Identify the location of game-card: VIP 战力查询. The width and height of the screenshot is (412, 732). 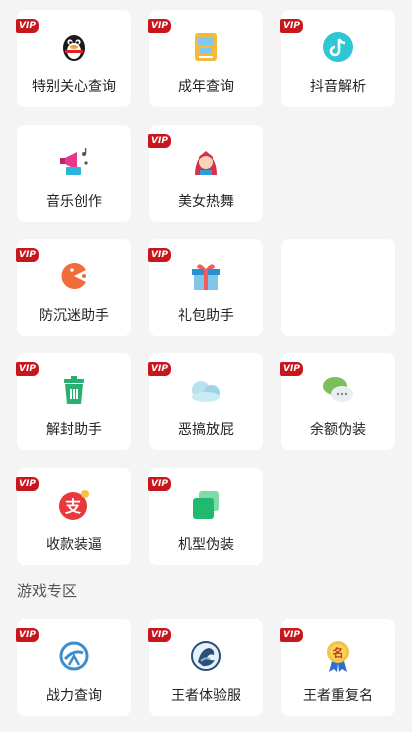
(73, 667).